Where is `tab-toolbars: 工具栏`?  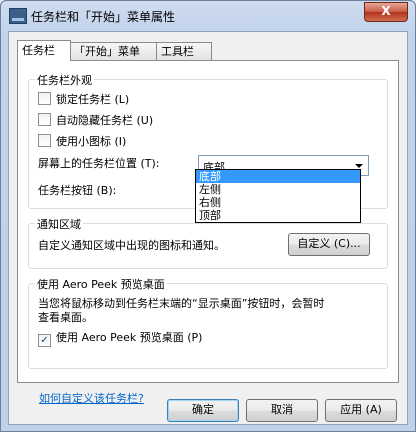
tab-toolbars: 工具栏 is located at coordinates (184, 51).